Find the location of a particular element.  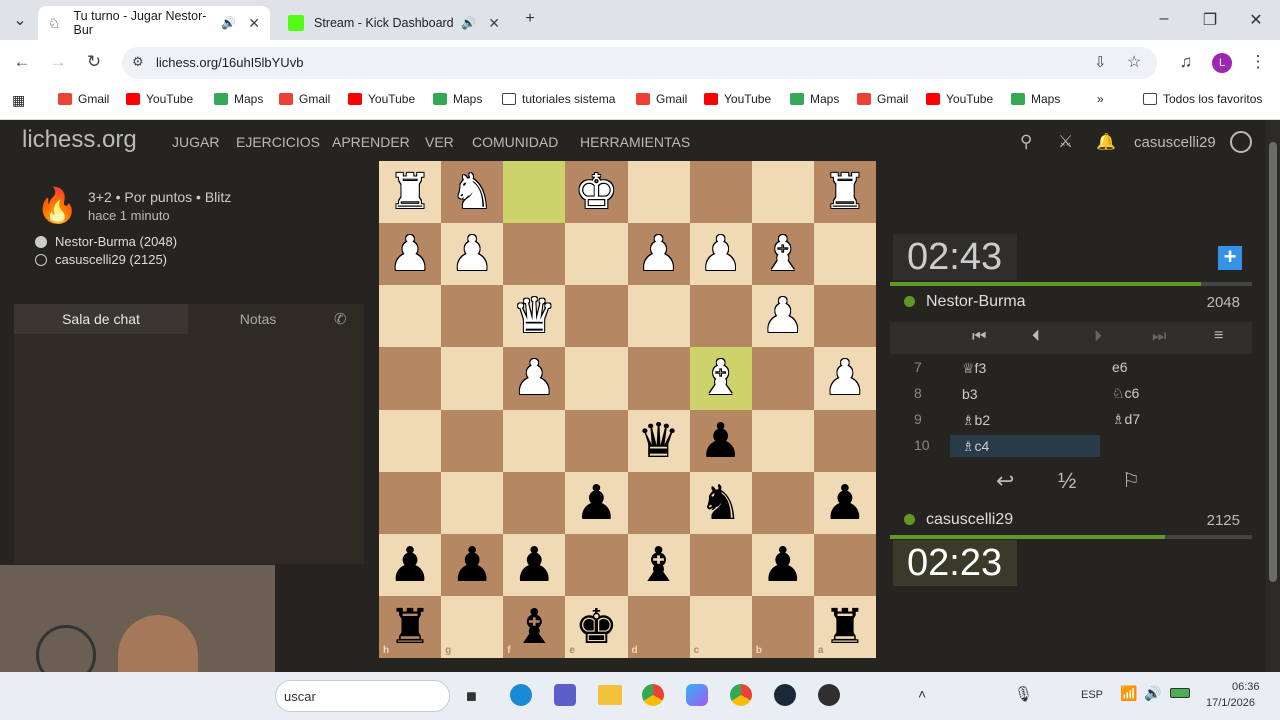

white-piece-h1: ♜ is located at coordinates (410, 192).